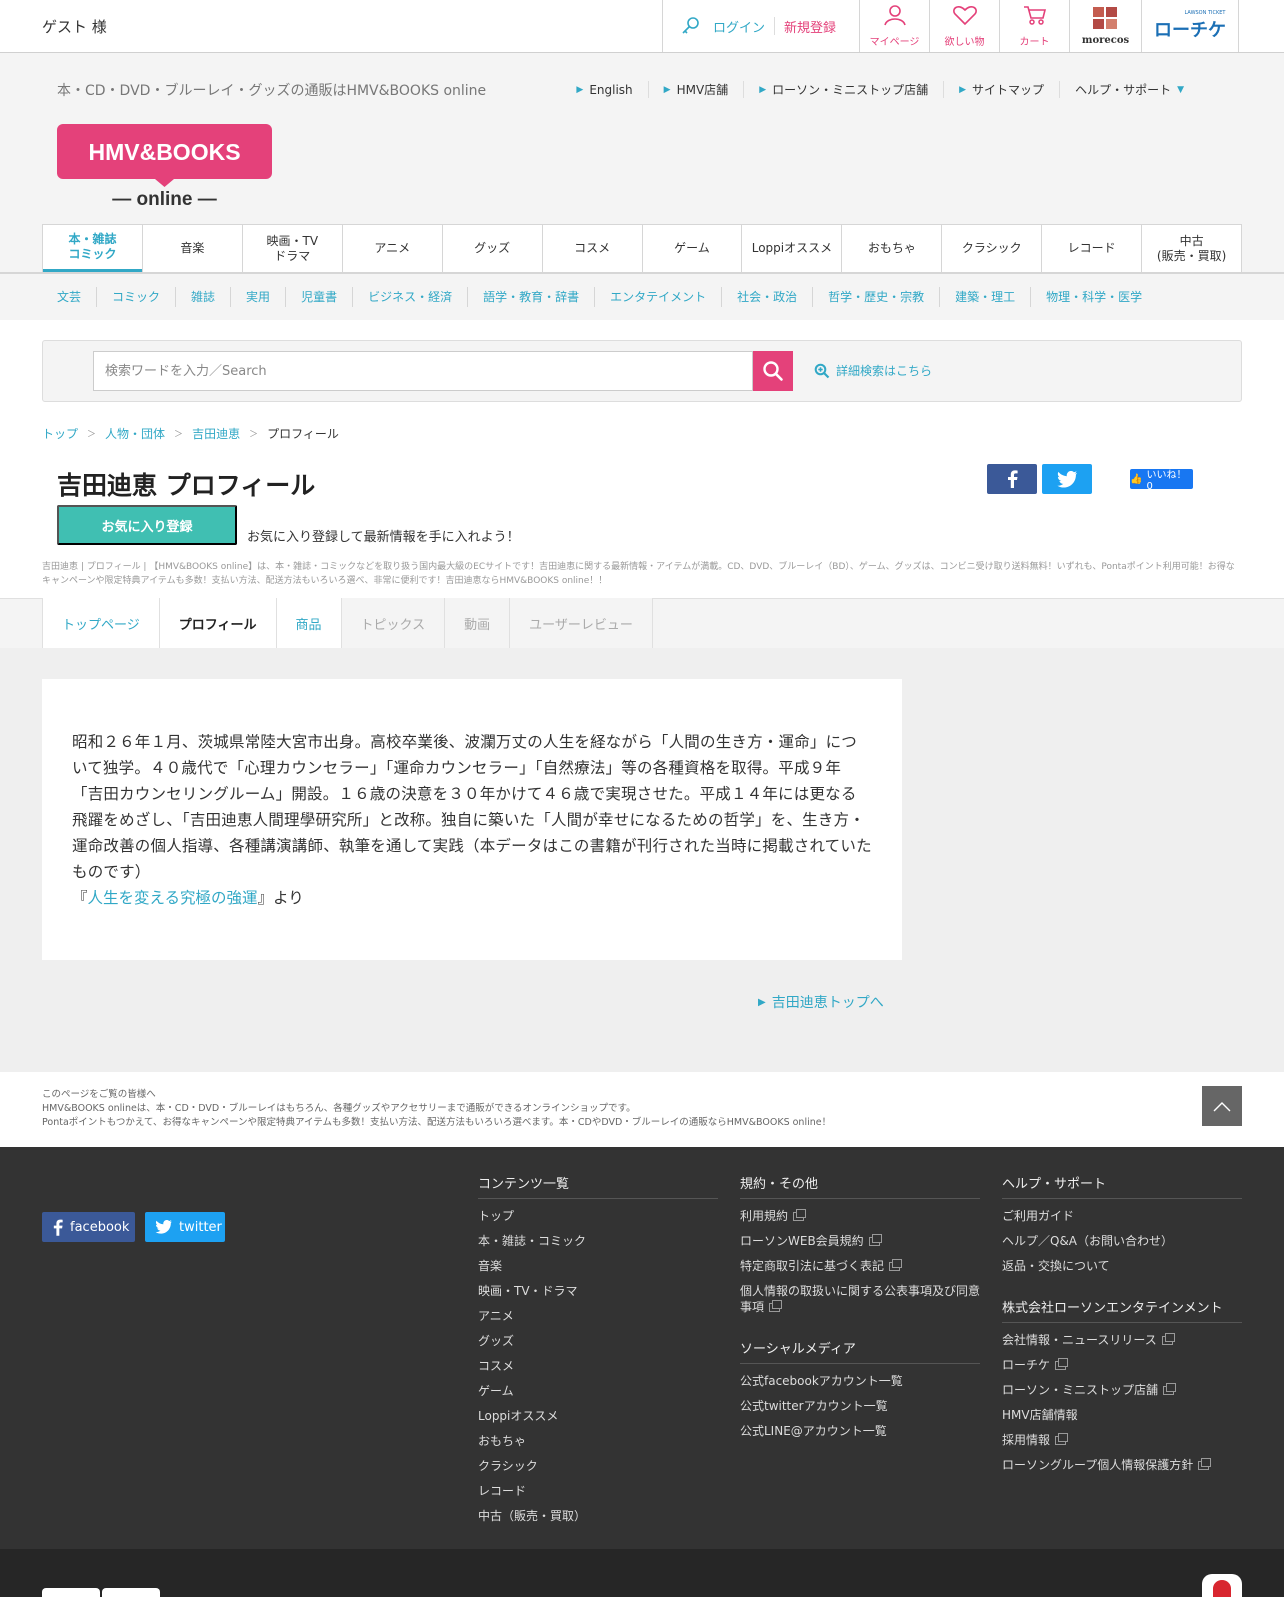 The width and height of the screenshot is (1284, 1597). Describe the element at coordinates (135, 297) in the screenshot. I see `subnav-item: コミック` at that location.